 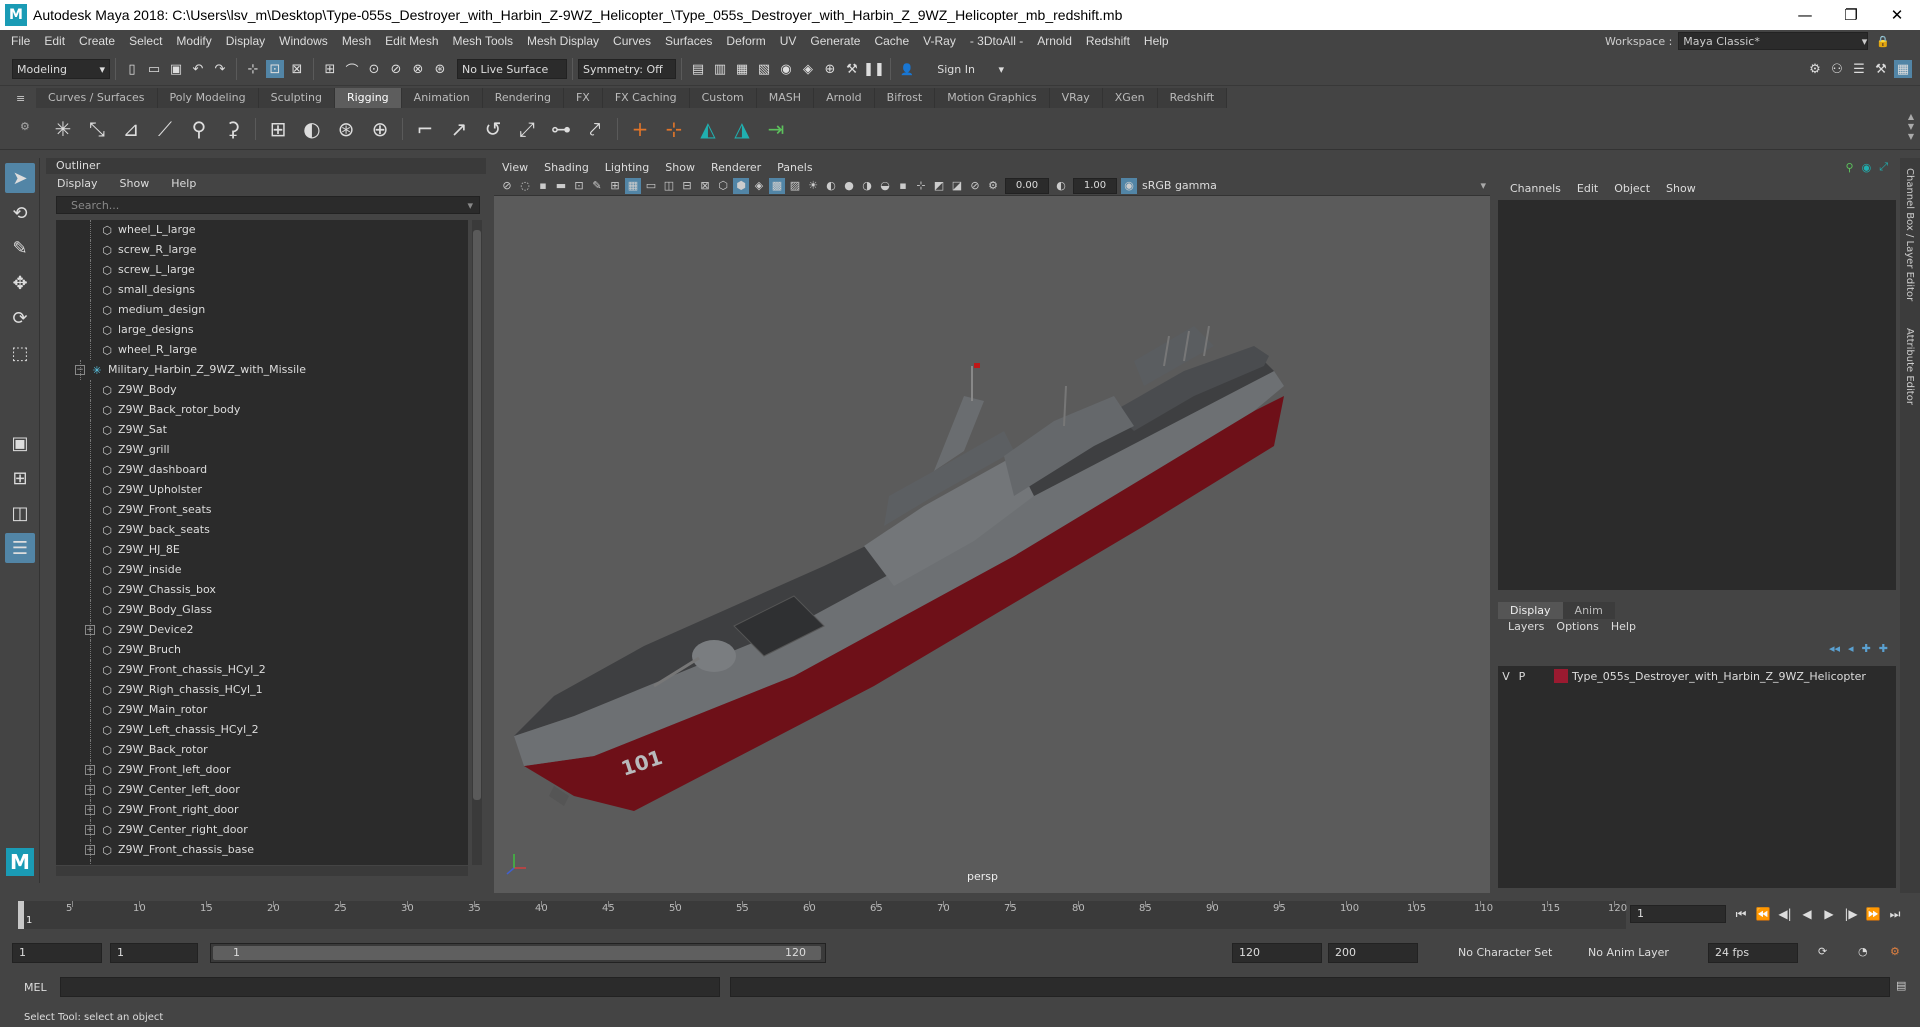 I want to click on snap-point-icon: ⊙, so click(x=374, y=69).